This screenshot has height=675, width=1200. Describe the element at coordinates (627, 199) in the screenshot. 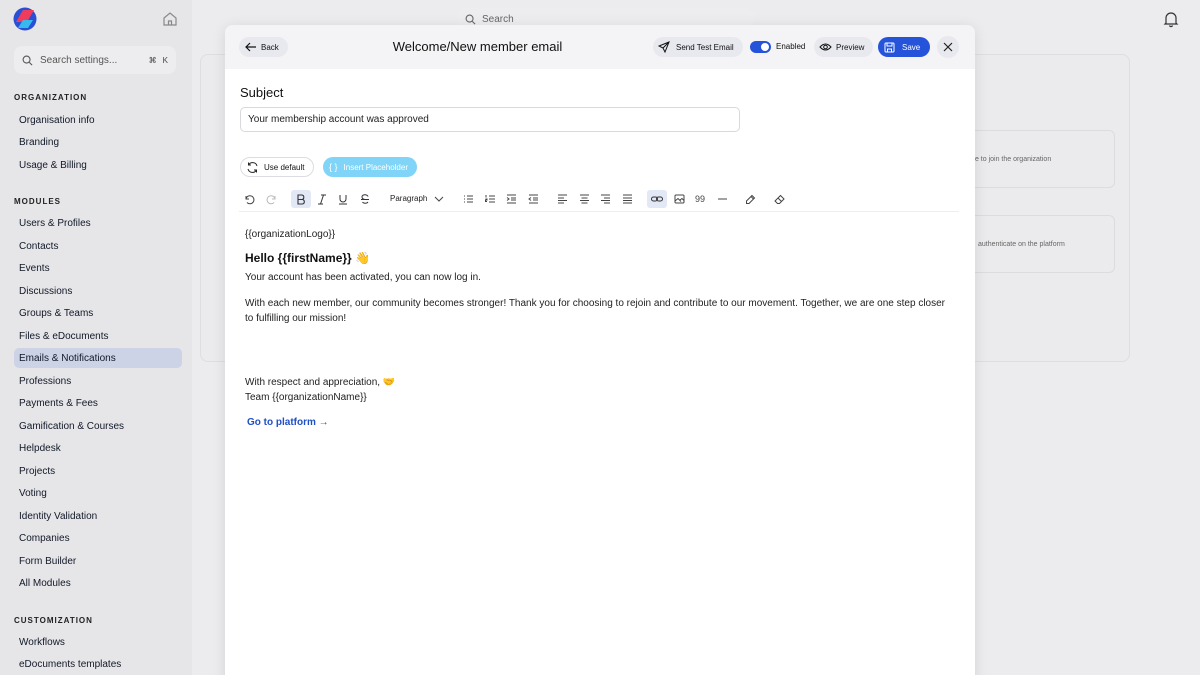

I see `align-justify-icon` at that location.